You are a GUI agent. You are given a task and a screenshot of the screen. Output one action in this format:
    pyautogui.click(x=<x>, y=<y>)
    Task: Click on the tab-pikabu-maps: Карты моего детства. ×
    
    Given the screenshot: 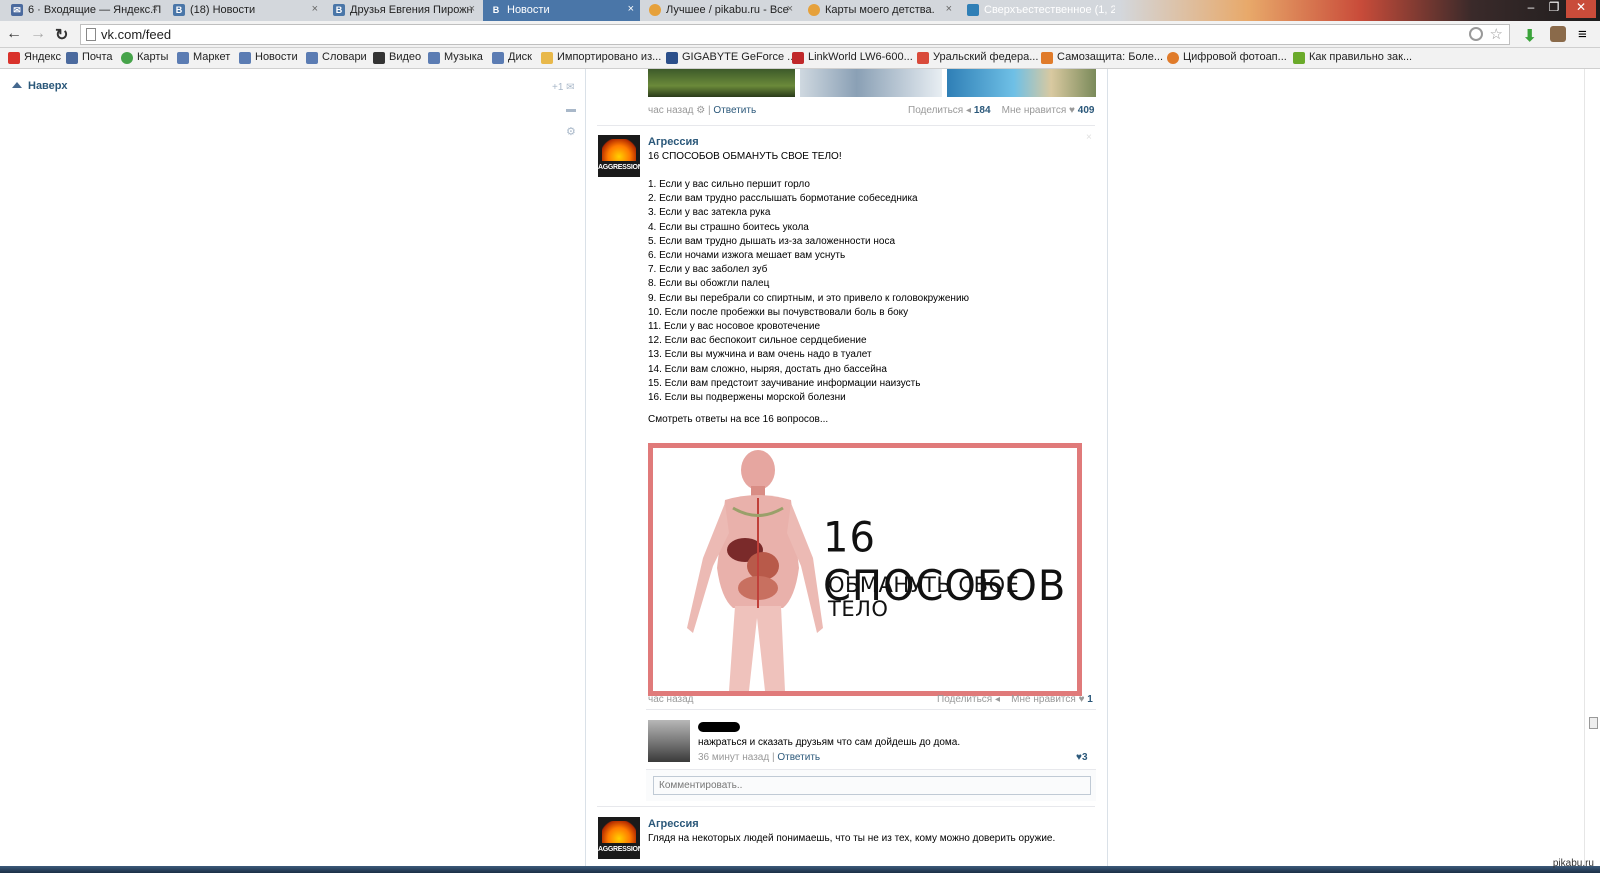 What is the action you would take?
    pyautogui.click(x=879, y=10)
    